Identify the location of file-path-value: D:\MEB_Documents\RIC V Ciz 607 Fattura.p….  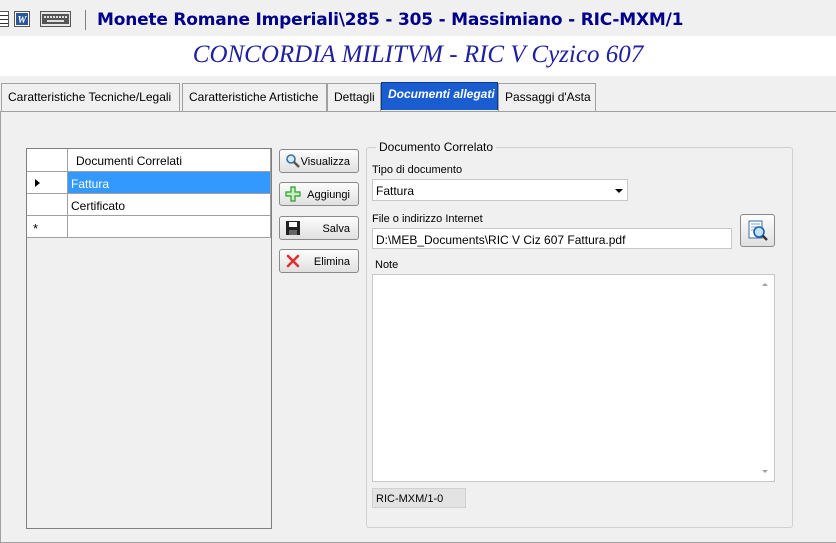
(501, 240).